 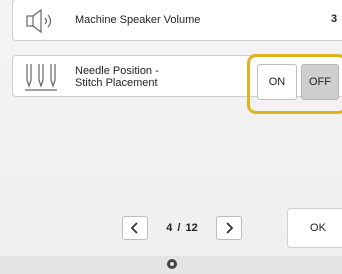 I want to click on off-button: OFF, so click(x=320, y=82).